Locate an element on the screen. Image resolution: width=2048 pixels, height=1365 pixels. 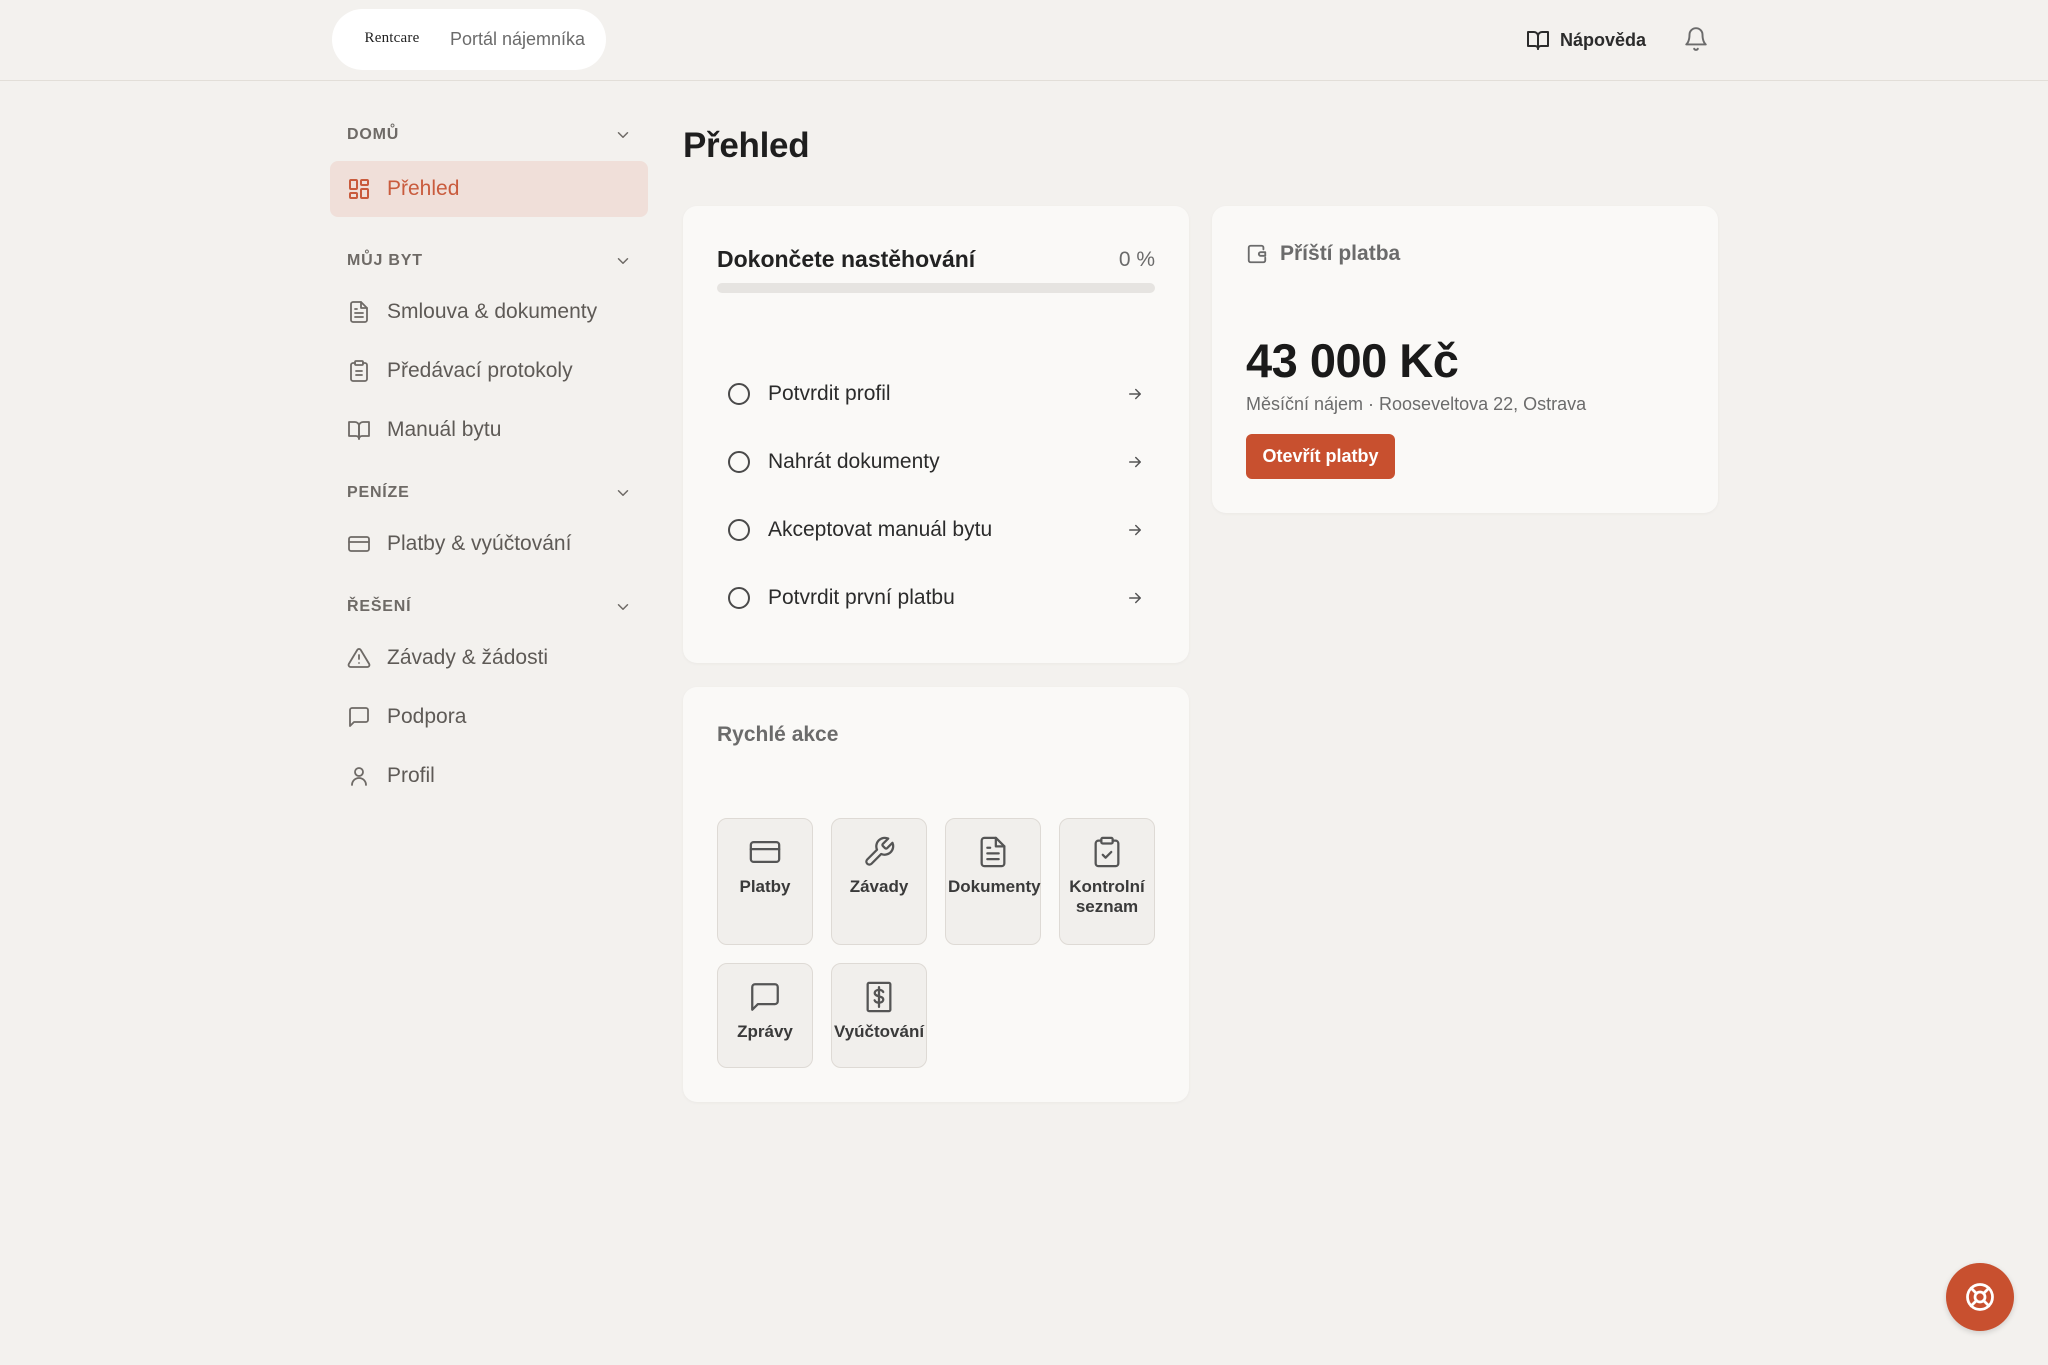
section-header-penize: PENÍZE is located at coordinates (489, 493).